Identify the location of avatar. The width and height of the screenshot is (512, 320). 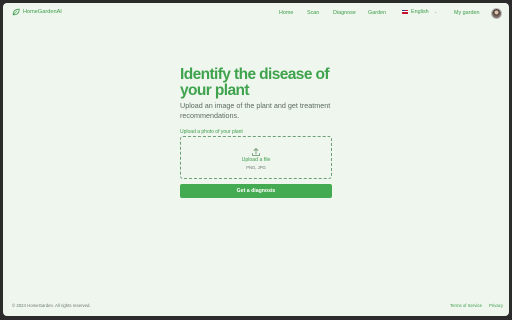
(496, 13).